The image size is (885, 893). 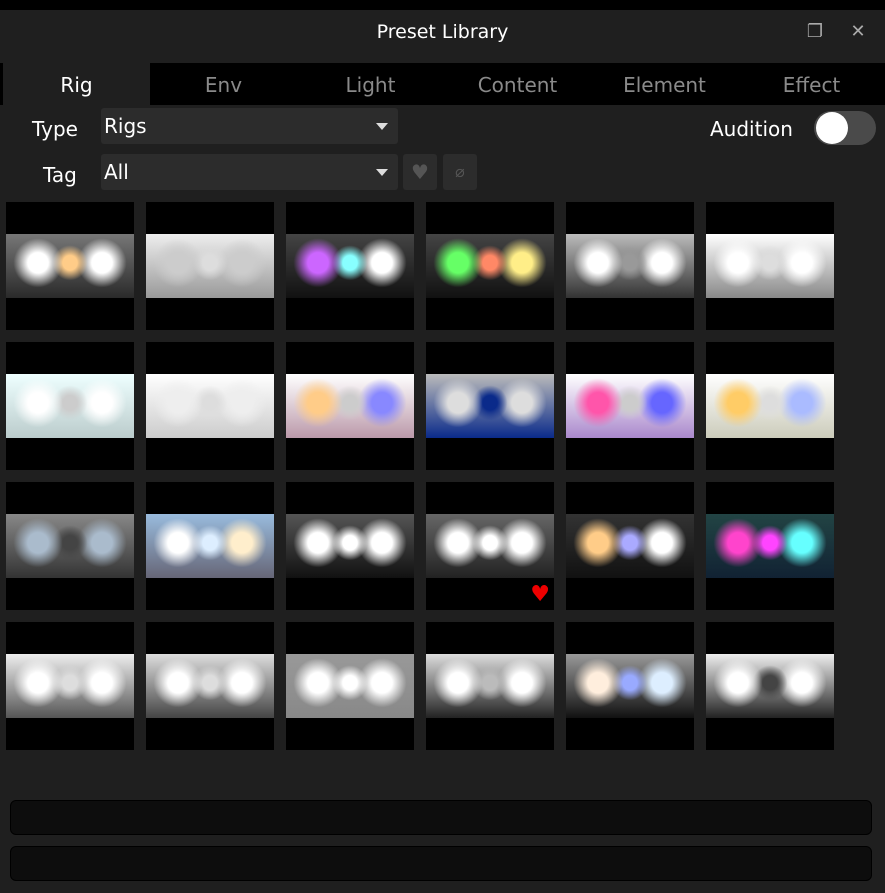 I want to click on tab-bar: Rig Env Light Content Element Effect, so click(x=442, y=84).